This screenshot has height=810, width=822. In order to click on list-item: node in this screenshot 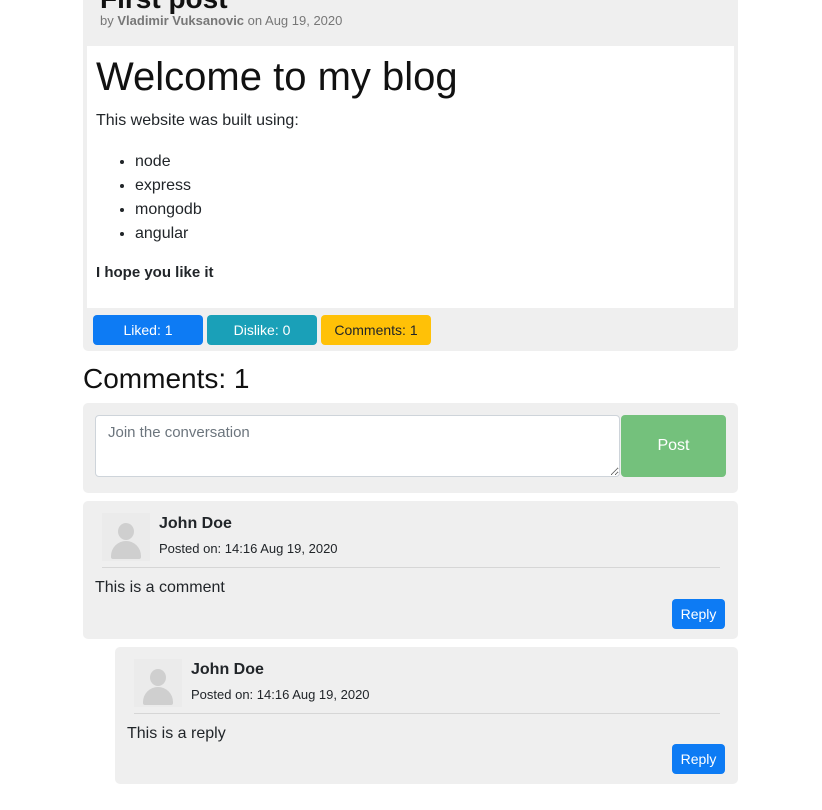, I will do `click(168, 162)`.